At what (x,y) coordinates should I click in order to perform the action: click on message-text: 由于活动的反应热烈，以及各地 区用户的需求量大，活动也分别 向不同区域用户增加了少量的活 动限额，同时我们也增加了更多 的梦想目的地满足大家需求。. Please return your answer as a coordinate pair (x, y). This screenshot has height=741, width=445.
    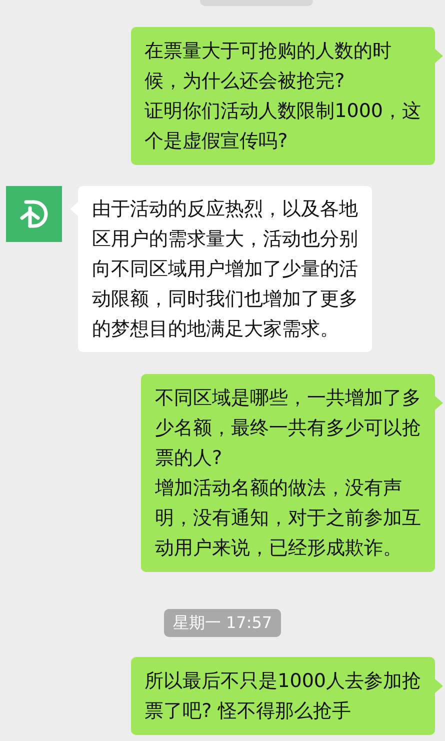
    Looking at the image, I should click on (225, 269).